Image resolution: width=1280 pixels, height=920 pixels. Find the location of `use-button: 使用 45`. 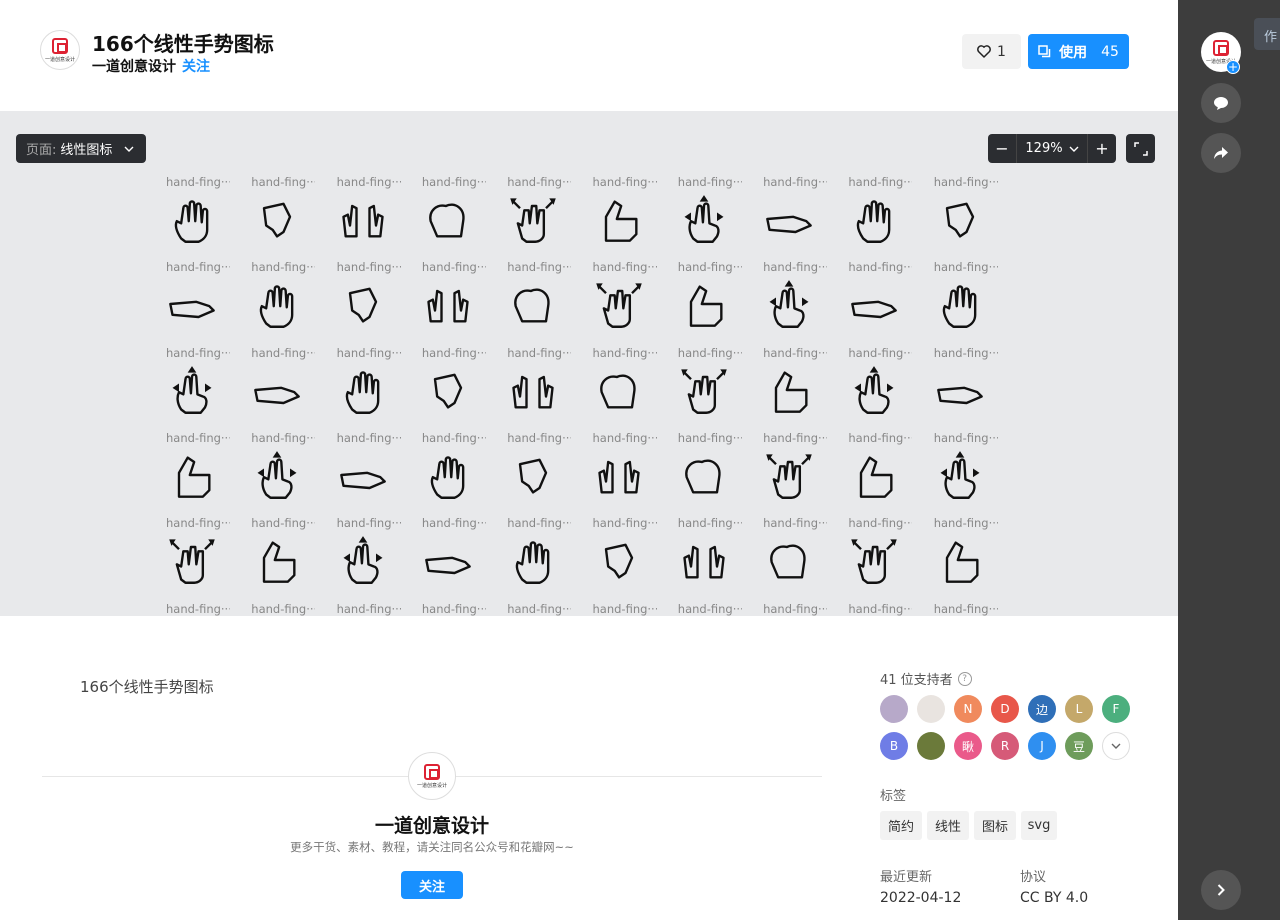

use-button: 使用 45 is located at coordinates (1078, 51).